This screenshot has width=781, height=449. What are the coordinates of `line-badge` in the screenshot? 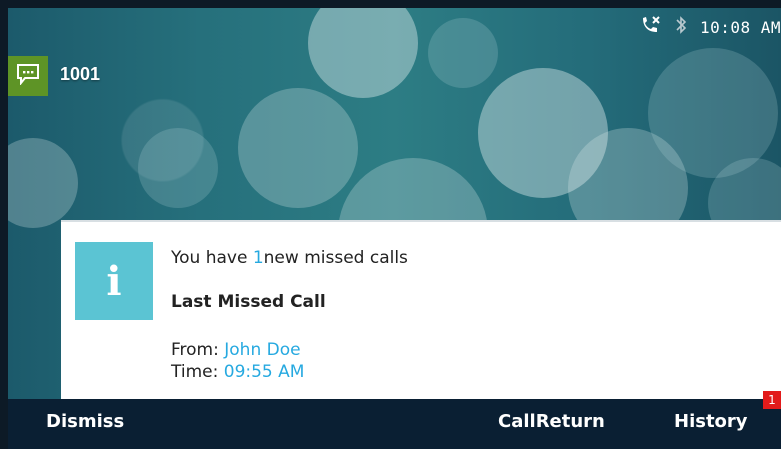 It's located at (28, 76).